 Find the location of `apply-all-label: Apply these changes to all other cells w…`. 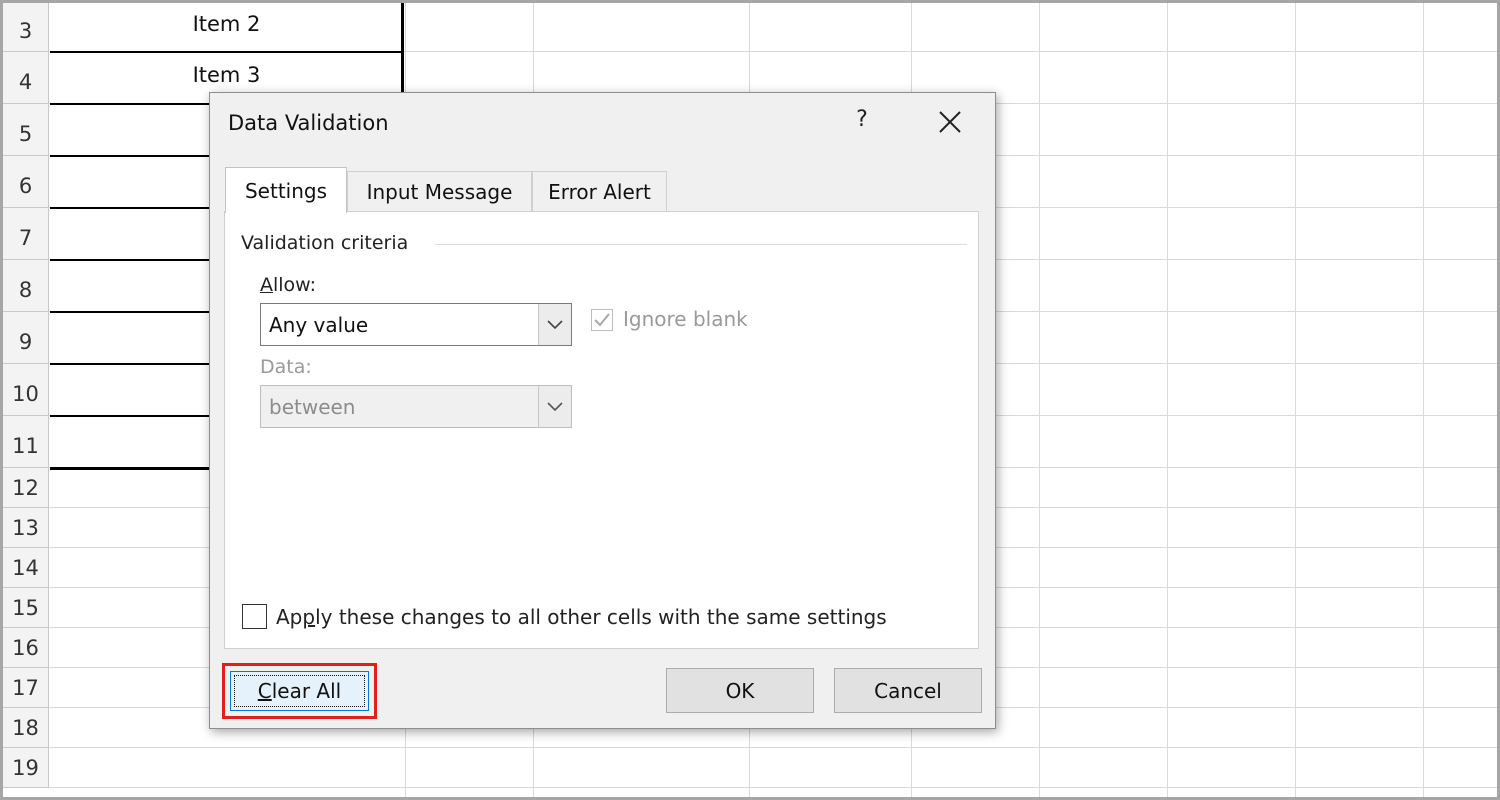

apply-all-label: Apply these changes to all other cells w… is located at coordinates (581, 617).